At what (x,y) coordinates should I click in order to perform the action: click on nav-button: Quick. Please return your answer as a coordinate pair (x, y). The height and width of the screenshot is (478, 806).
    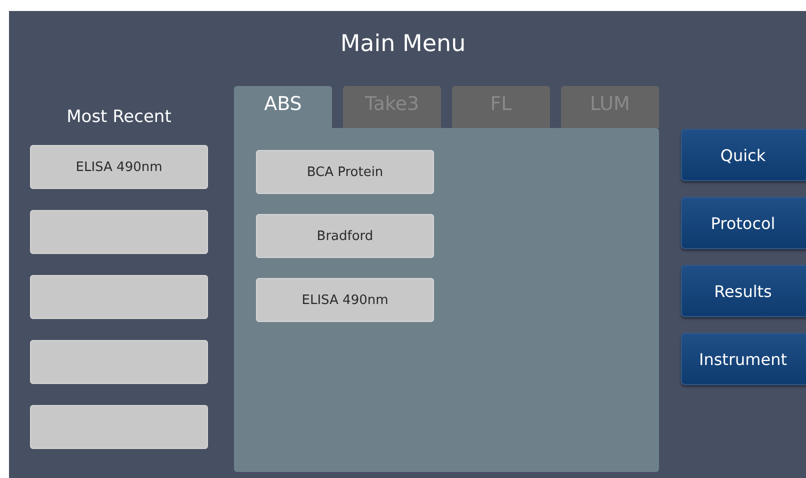
    Looking at the image, I should click on (743, 155).